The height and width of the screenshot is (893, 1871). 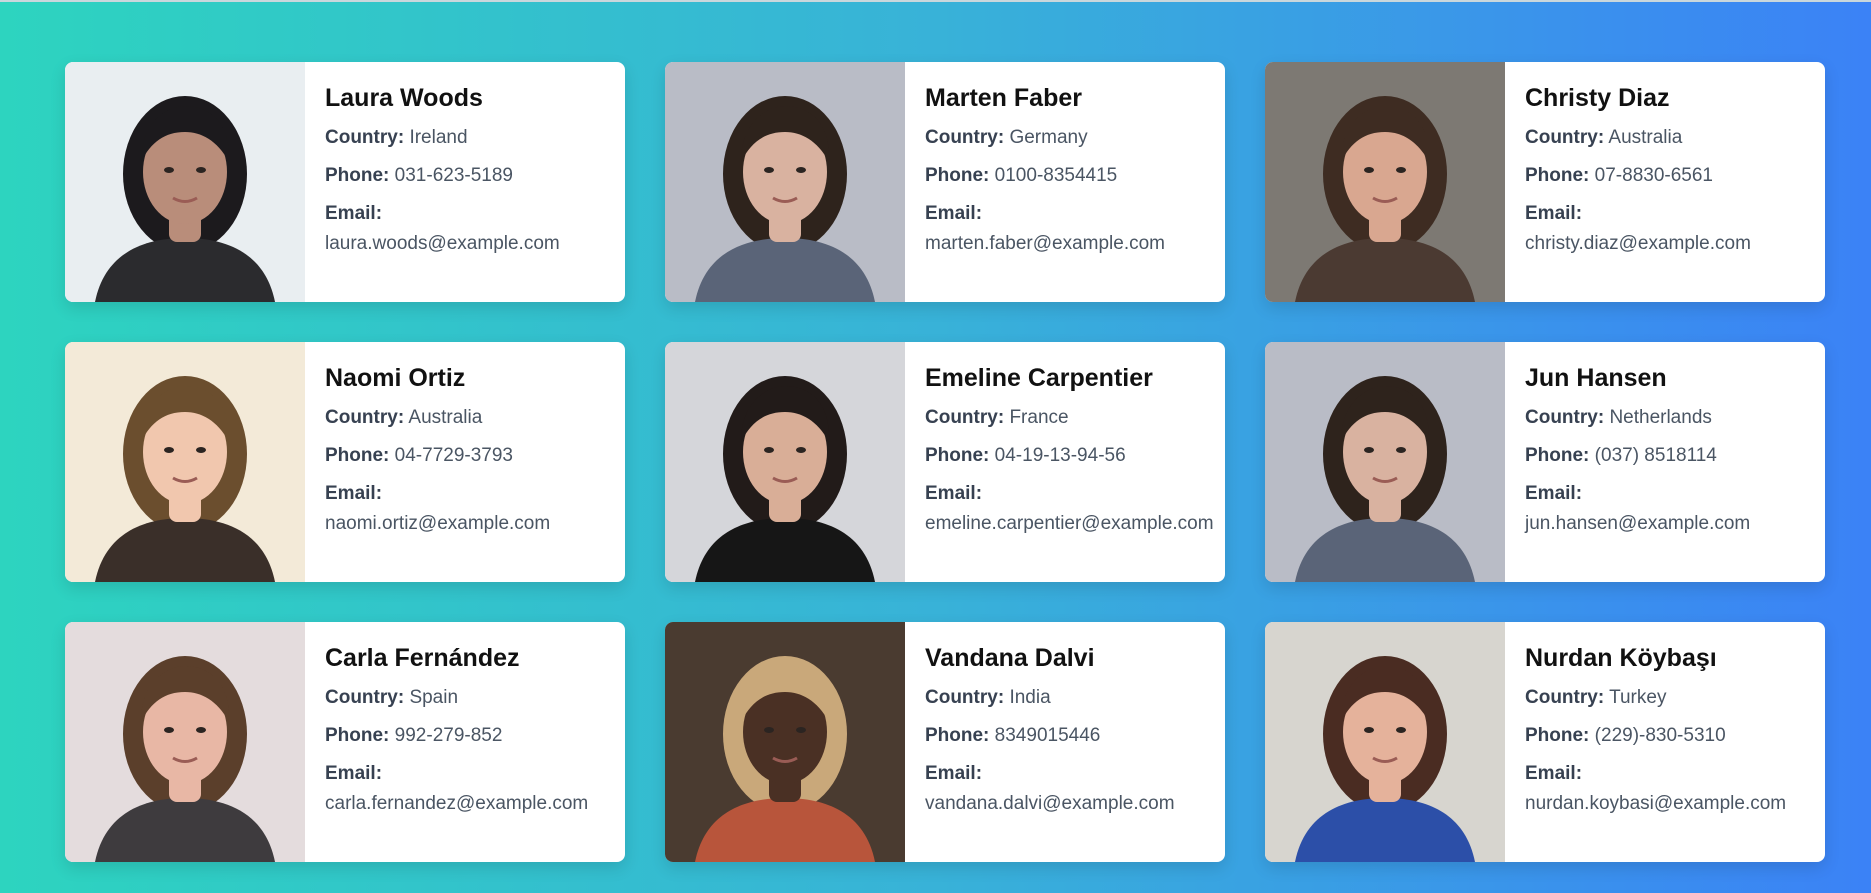 I want to click on phone-value: 992-279-852, so click(x=448, y=735).